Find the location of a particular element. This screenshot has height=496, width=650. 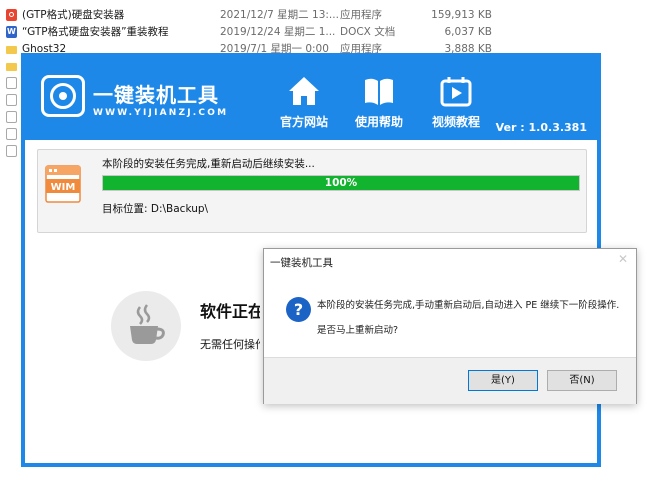

dialog-title: 一键装机工具 is located at coordinates (301, 263).